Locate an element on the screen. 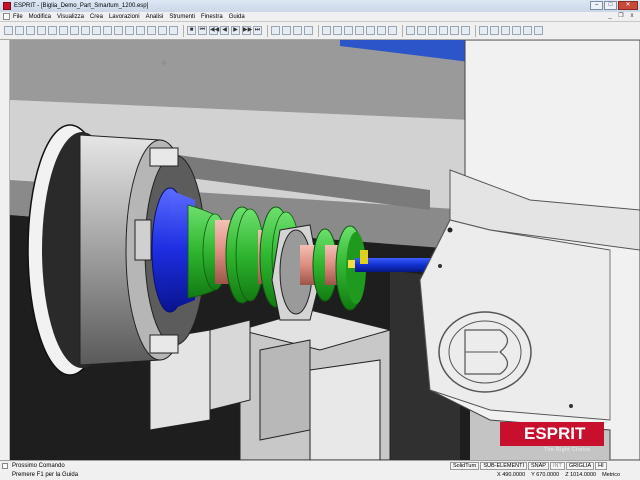  rewind-button: ◀◀ is located at coordinates (214, 30).